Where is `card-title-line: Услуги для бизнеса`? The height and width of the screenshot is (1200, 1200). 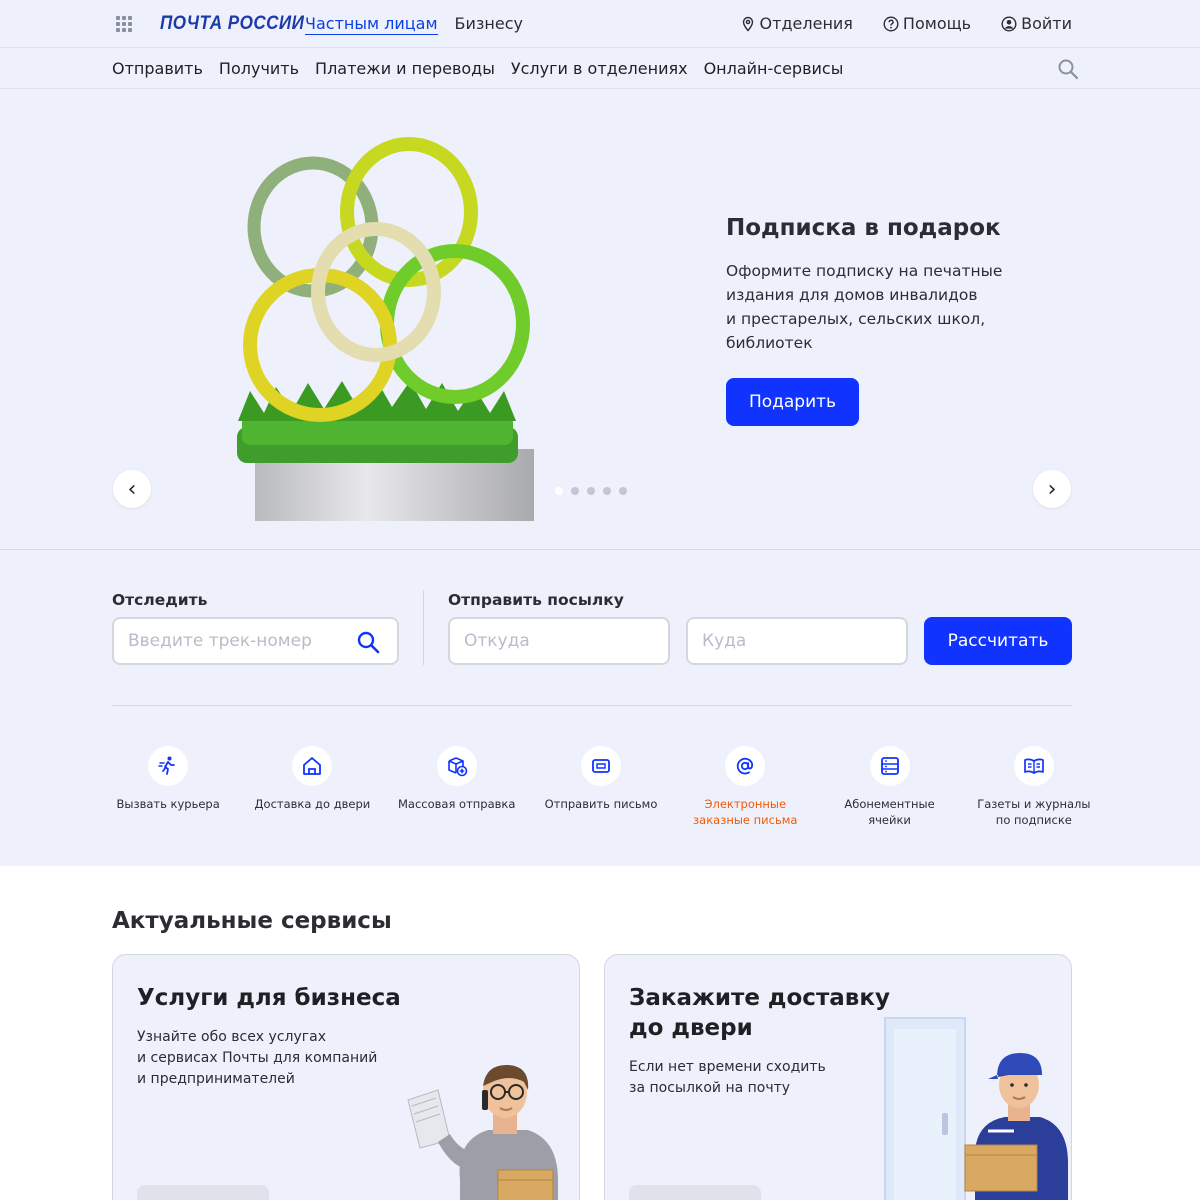
card-title-line: Услуги для бизнеса is located at coordinates (269, 998).